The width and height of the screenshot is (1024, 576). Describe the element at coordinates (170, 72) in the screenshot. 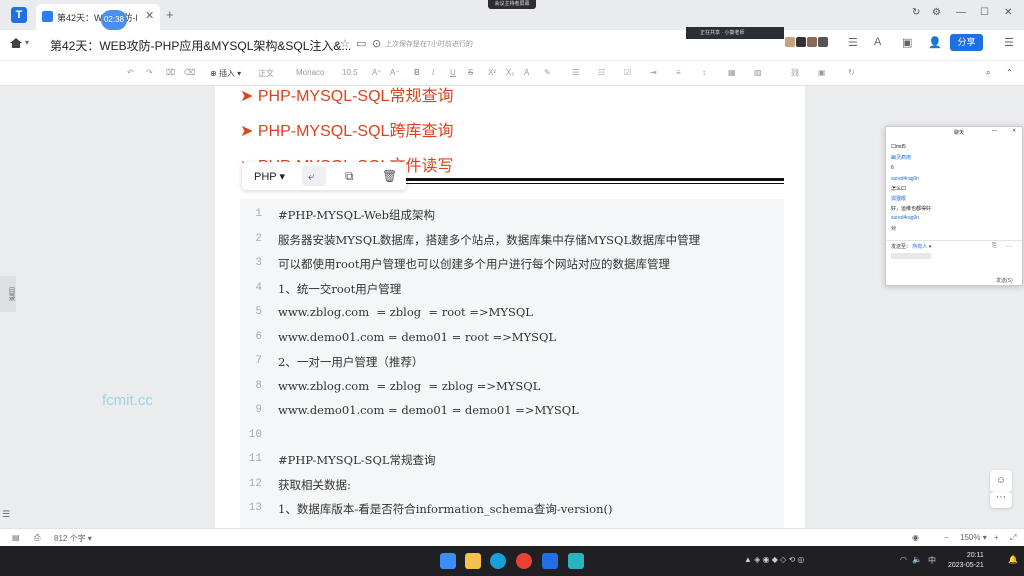

I see `format-painter-icon: ⌧` at that location.